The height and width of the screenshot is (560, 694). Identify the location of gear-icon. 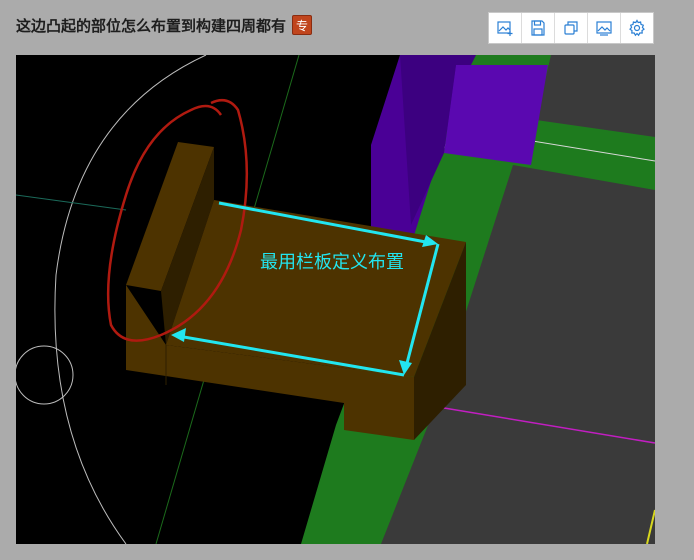
(637, 28).